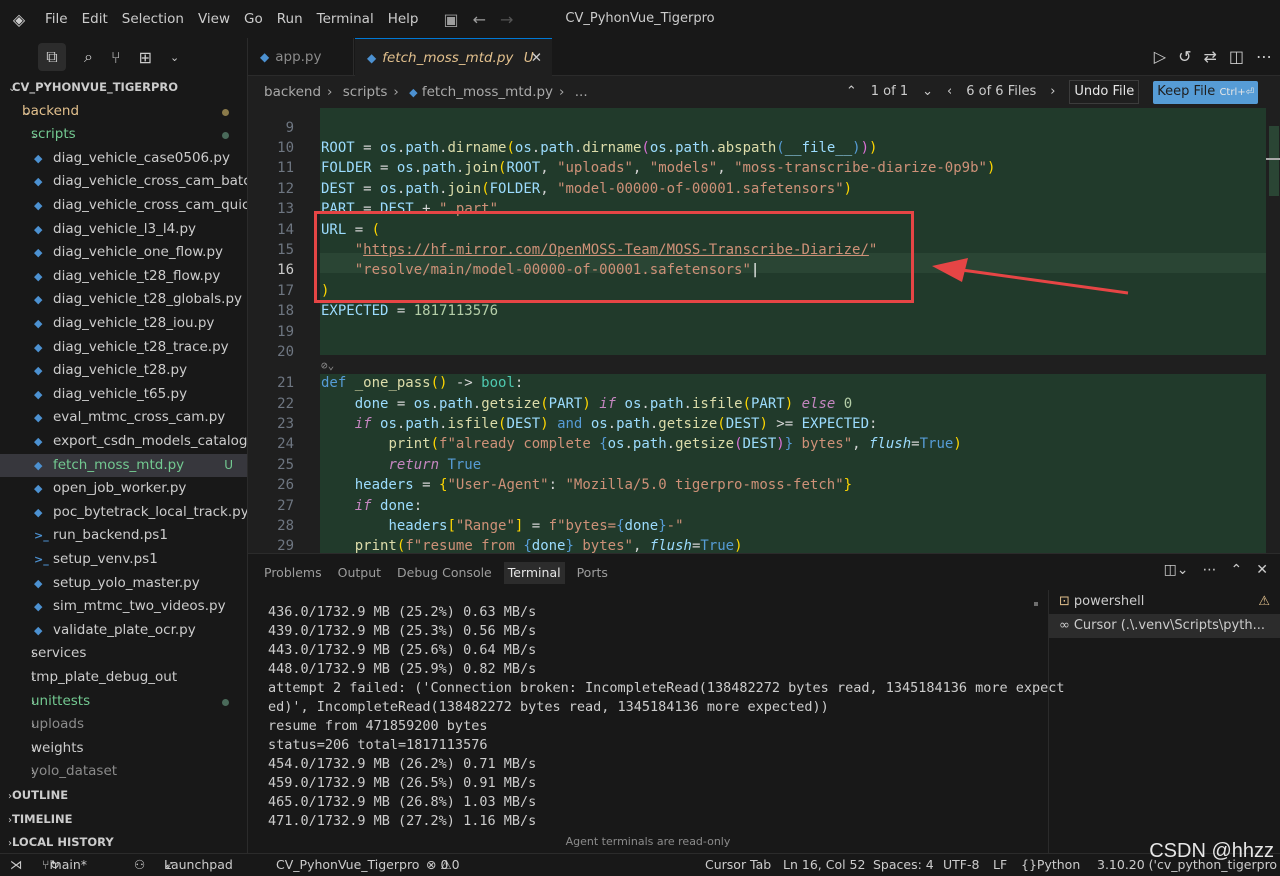  I want to click on editor-scrollbar, so click(1273, 330).